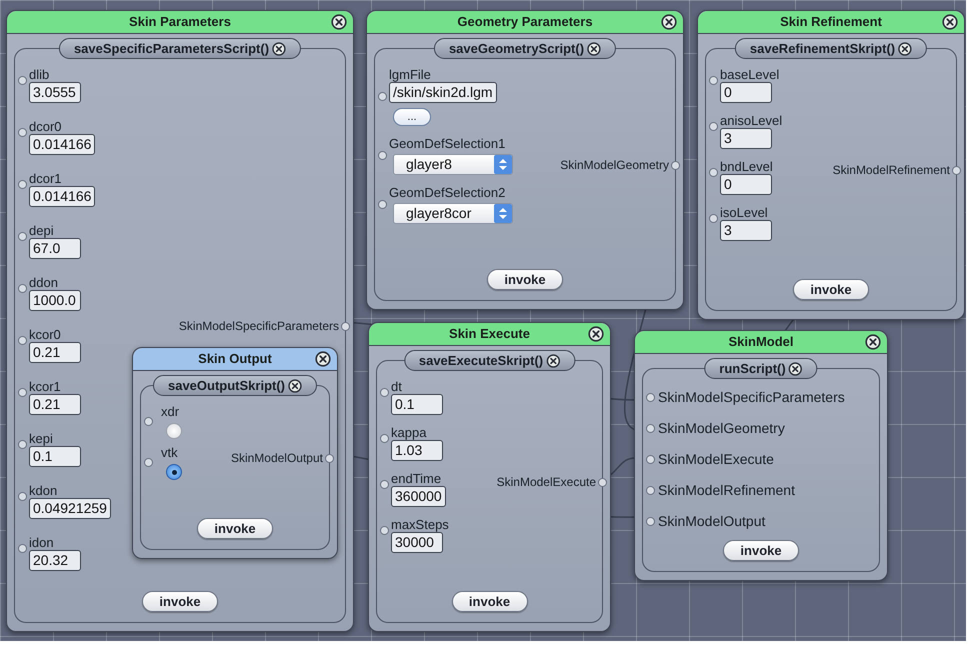 This screenshot has height=649, width=974. I want to click on input-field: 360000, so click(418, 496).